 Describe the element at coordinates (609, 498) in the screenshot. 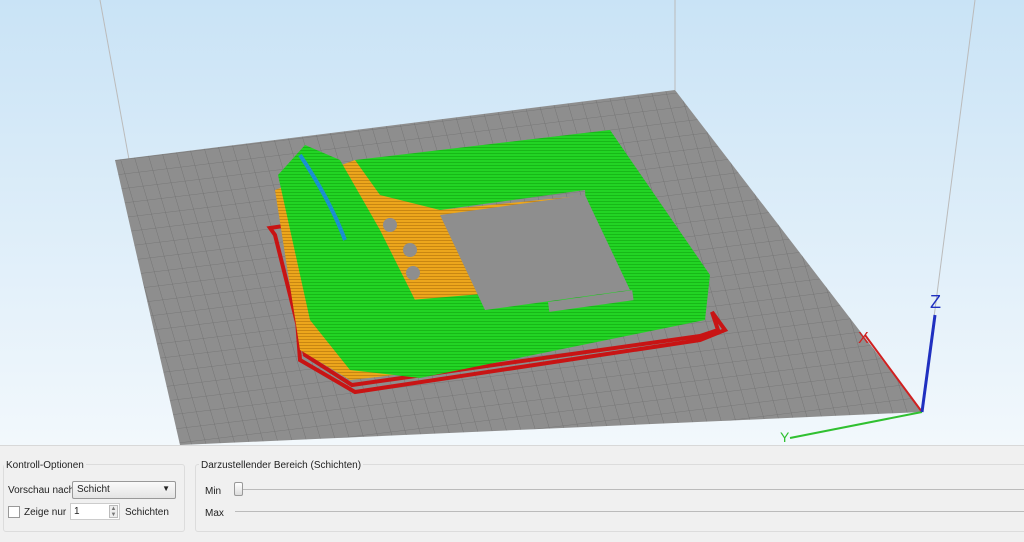

I see `range-group` at that location.